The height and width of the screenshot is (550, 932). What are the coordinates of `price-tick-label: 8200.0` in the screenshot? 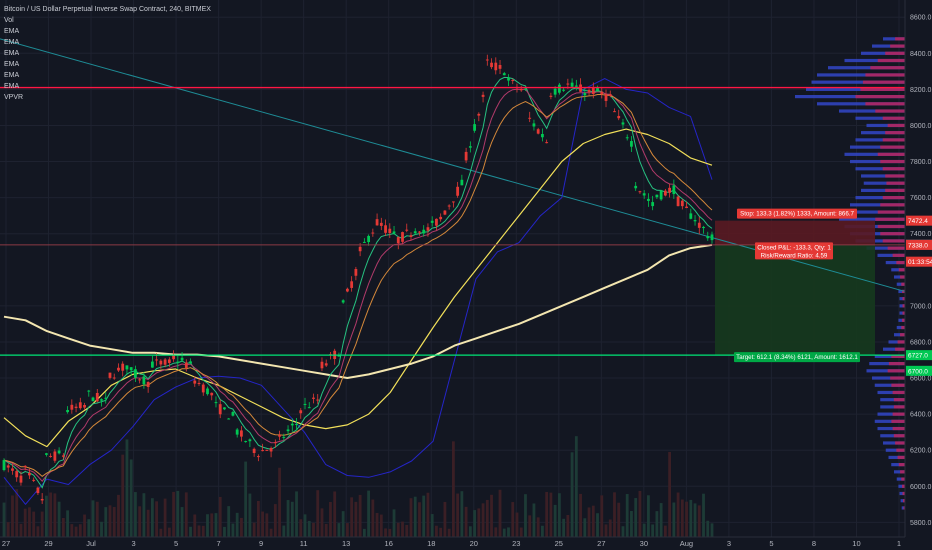 It's located at (921, 90).